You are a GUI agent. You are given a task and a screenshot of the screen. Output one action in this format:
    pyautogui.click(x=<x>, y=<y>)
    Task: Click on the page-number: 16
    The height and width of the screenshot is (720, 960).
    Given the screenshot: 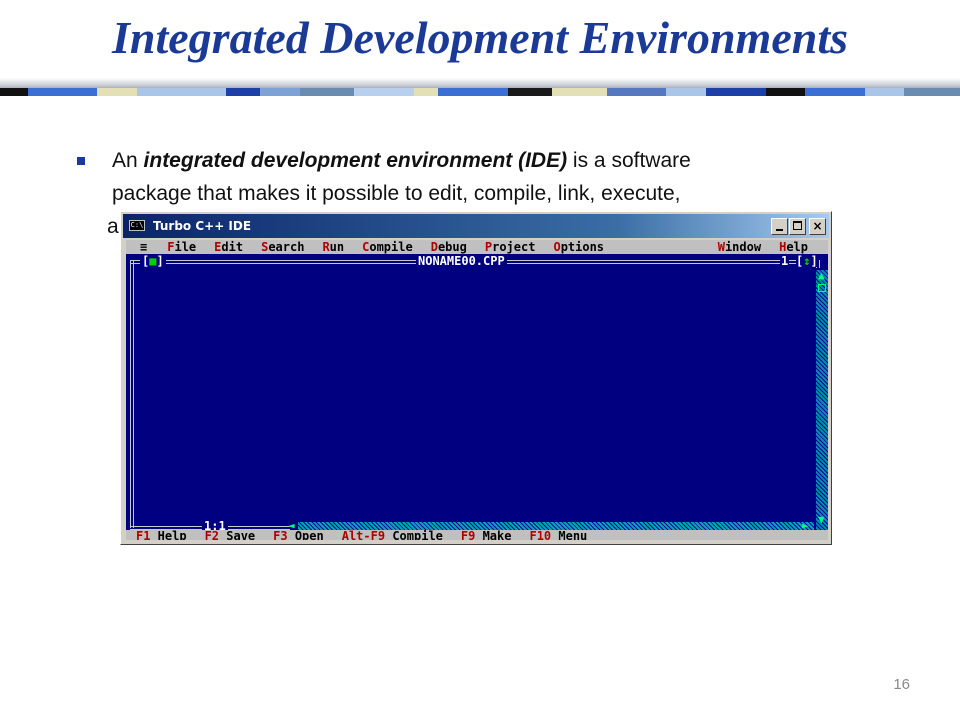 What is the action you would take?
    pyautogui.click(x=901, y=684)
    